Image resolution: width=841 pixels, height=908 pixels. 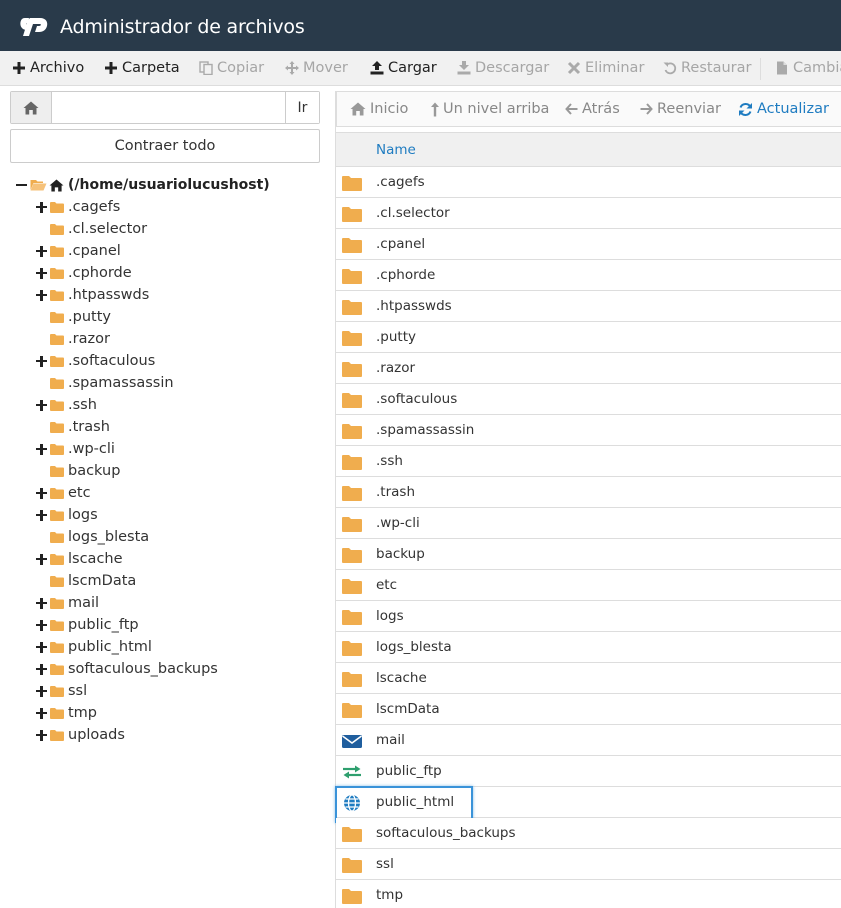 I want to click on tree-item: logs_blesta, so click(x=92, y=537).